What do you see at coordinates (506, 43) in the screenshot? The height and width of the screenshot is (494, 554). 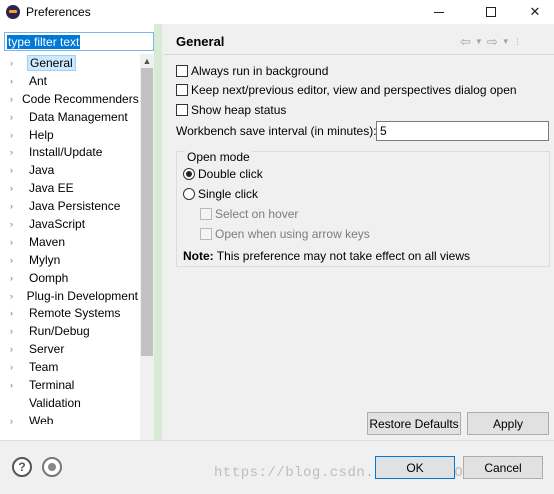 I see `forward-dropdown-icon: ▼` at bounding box center [506, 43].